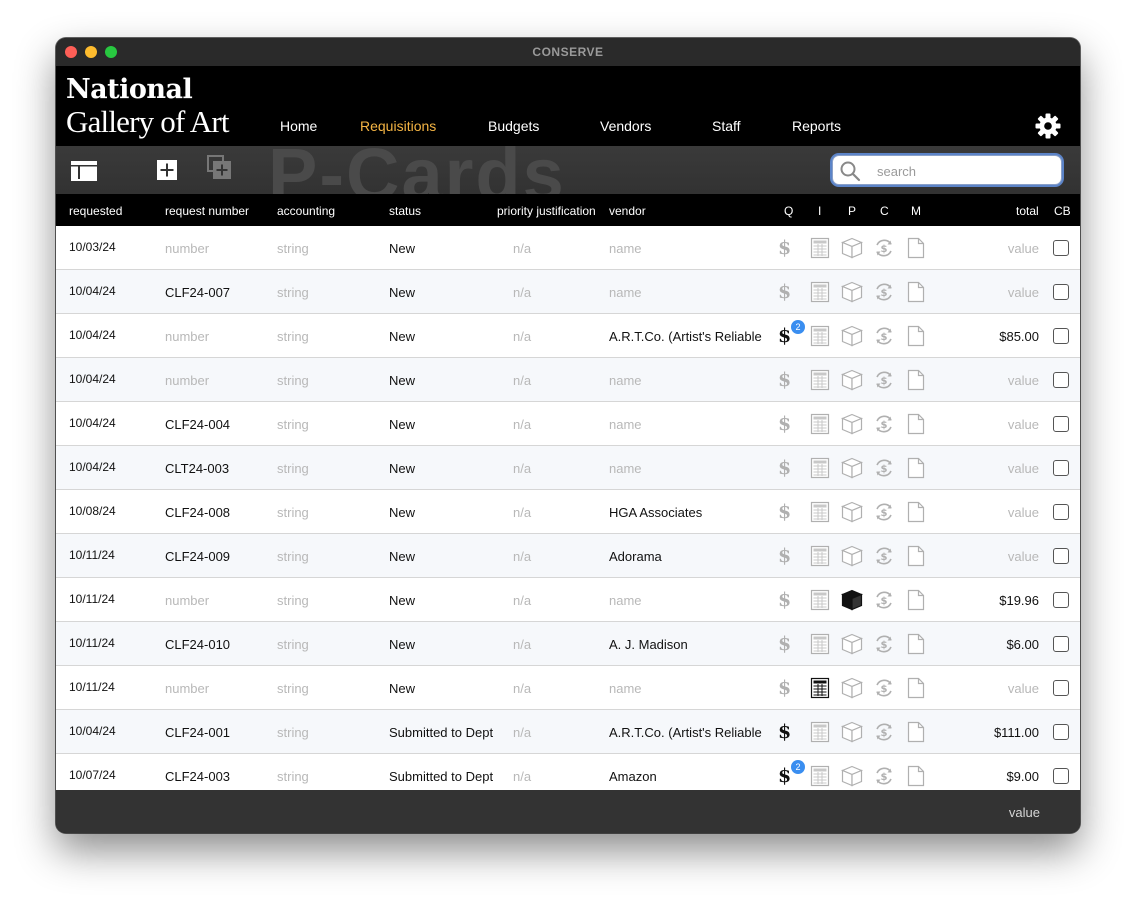 The width and height of the screenshot is (1136, 908). I want to click on search-input, so click(962, 171).